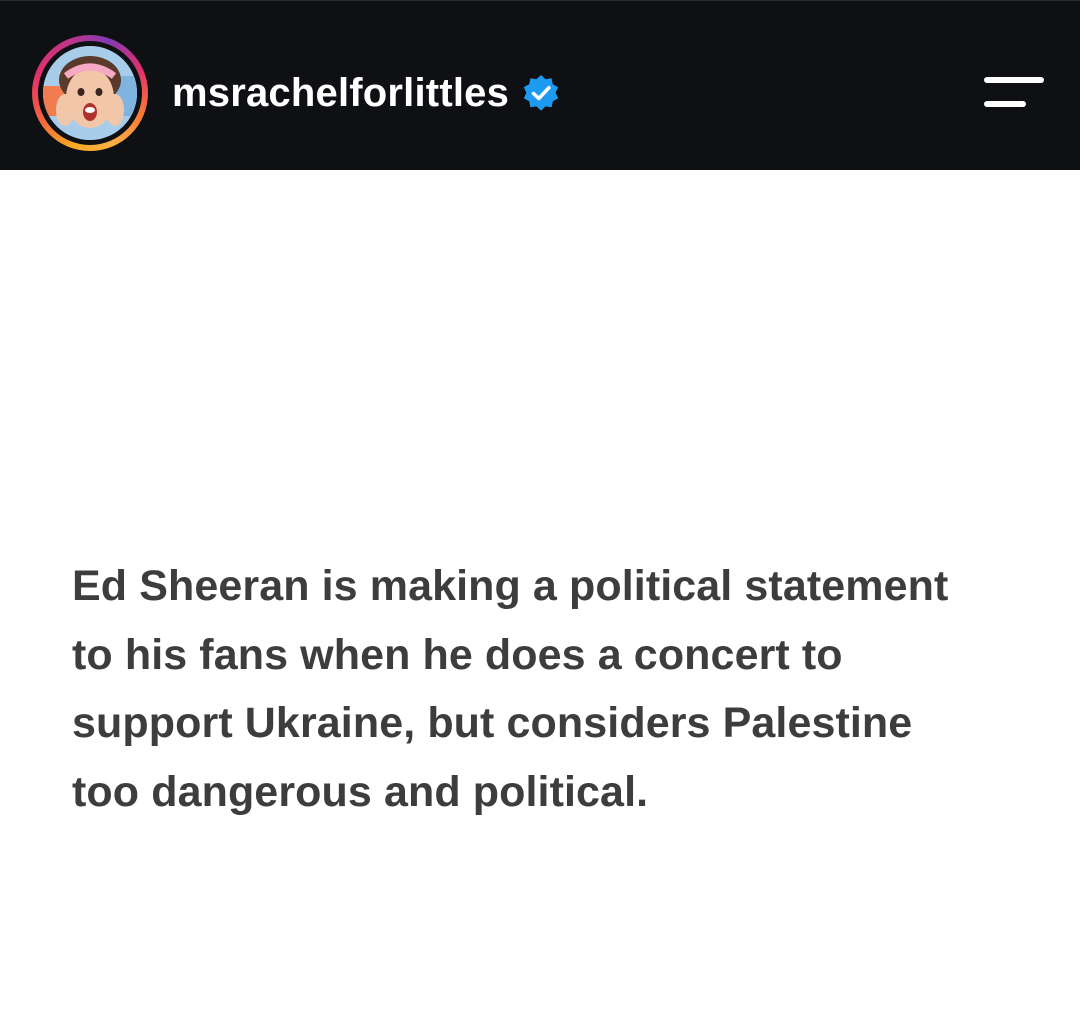 This screenshot has width=1080, height=1029. What do you see at coordinates (1005, 104) in the screenshot?
I see `menu-line-bottom` at bounding box center [1005, 104].